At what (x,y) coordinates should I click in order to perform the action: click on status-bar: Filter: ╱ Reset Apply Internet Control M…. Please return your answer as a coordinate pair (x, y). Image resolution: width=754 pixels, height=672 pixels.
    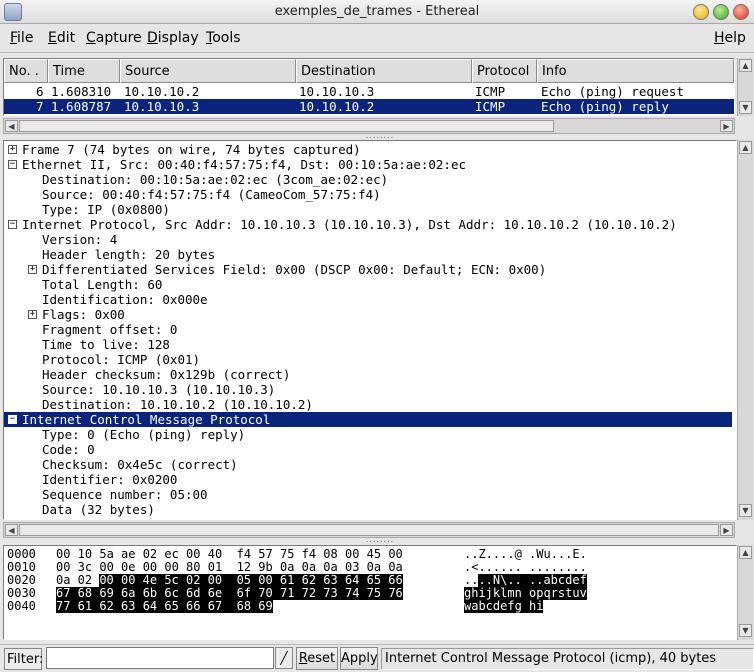
    Looking at the image, I should click on (377, 658).